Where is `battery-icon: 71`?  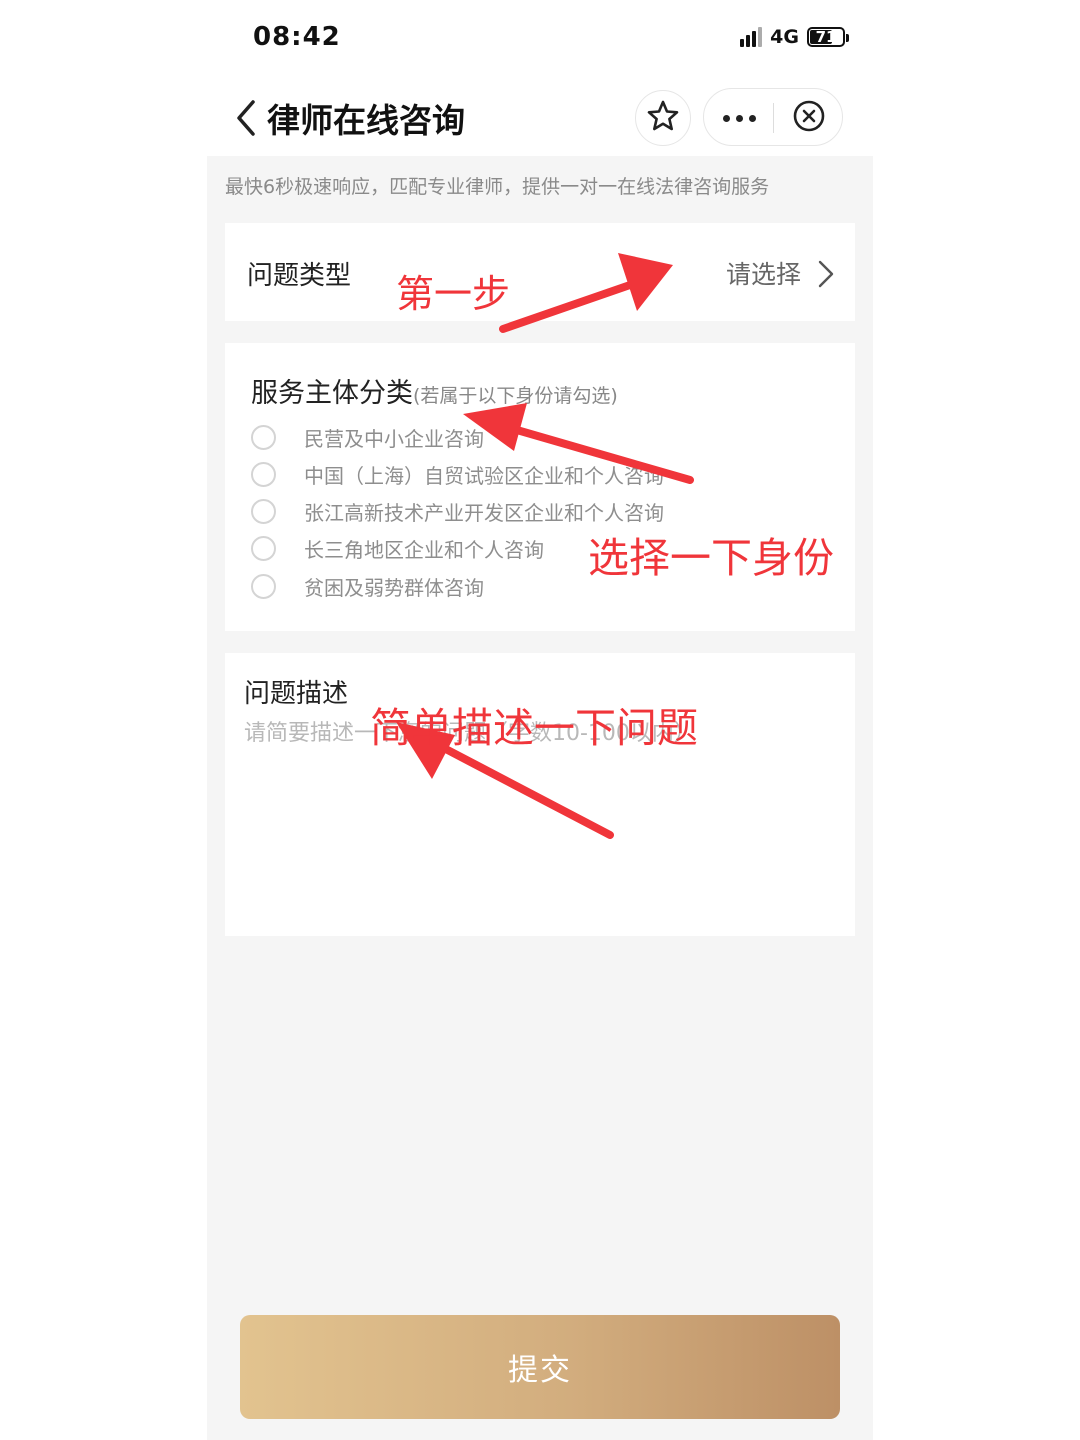 battery-icon: 71 is located at coordinates (828, 37).